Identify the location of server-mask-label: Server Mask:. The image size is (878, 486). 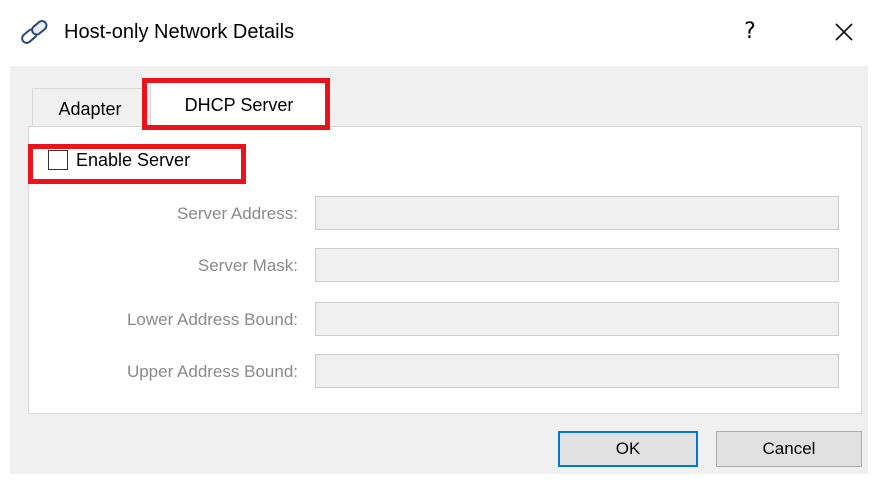
(247, 265).